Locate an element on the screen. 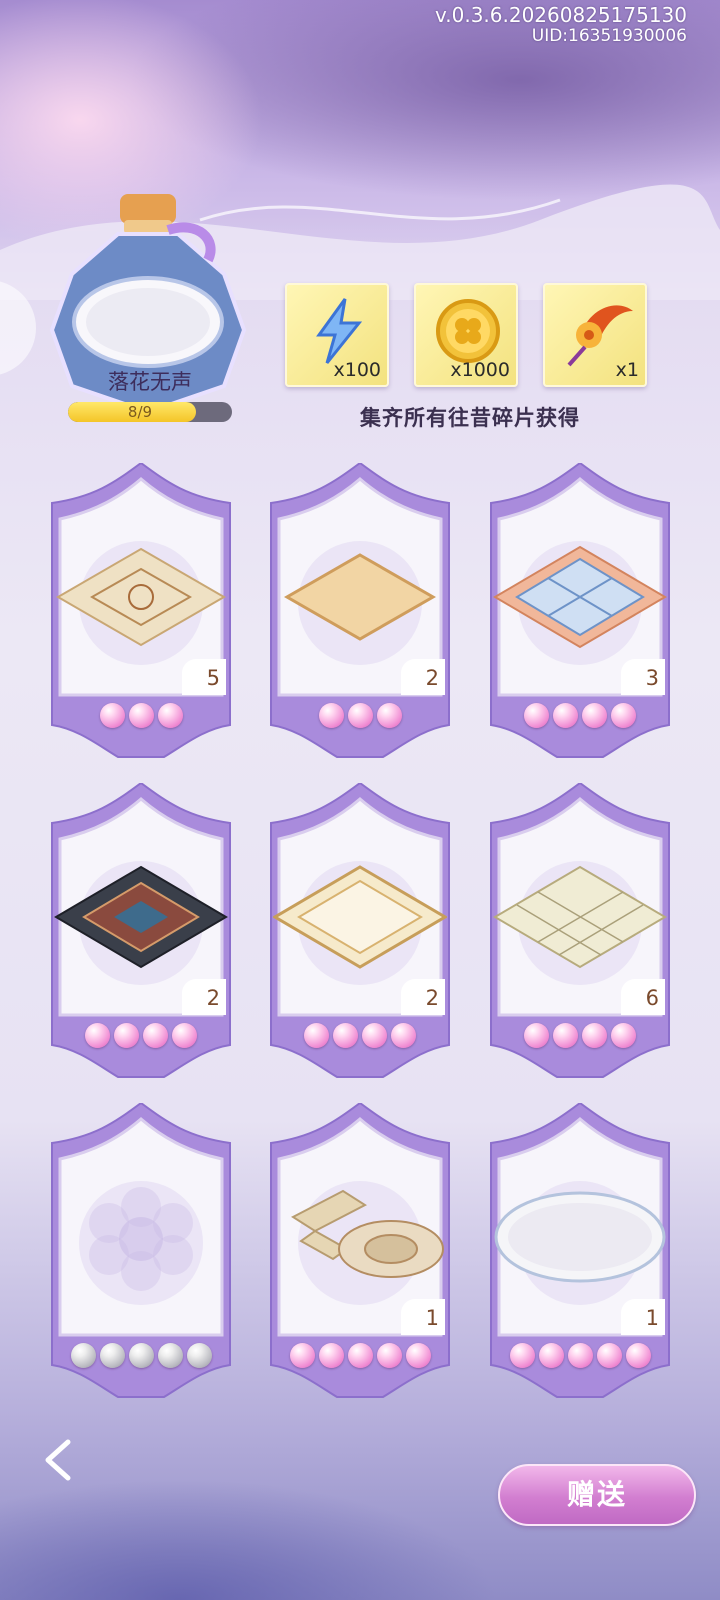 This screenshot has width=720, height=1600. persian-dark-rug-icon is located at coordinates (141, 917).